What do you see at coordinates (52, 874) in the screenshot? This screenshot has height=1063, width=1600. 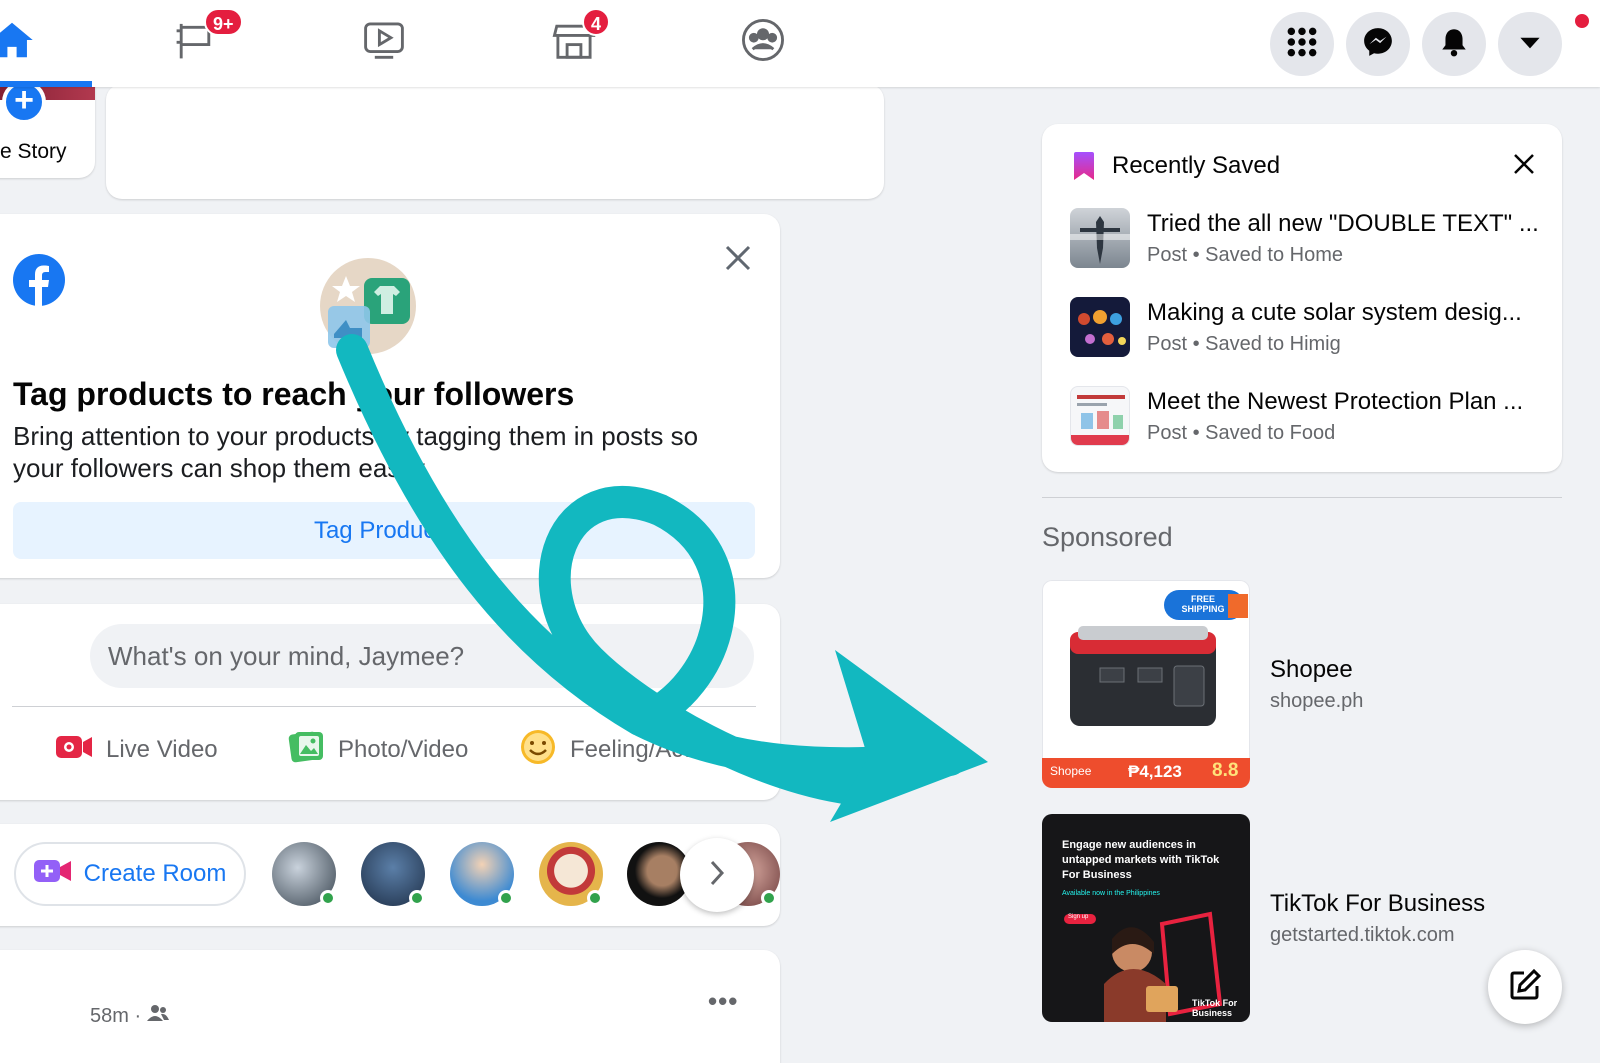 I see `video-plus-icon` at bounding box center [52, 874].